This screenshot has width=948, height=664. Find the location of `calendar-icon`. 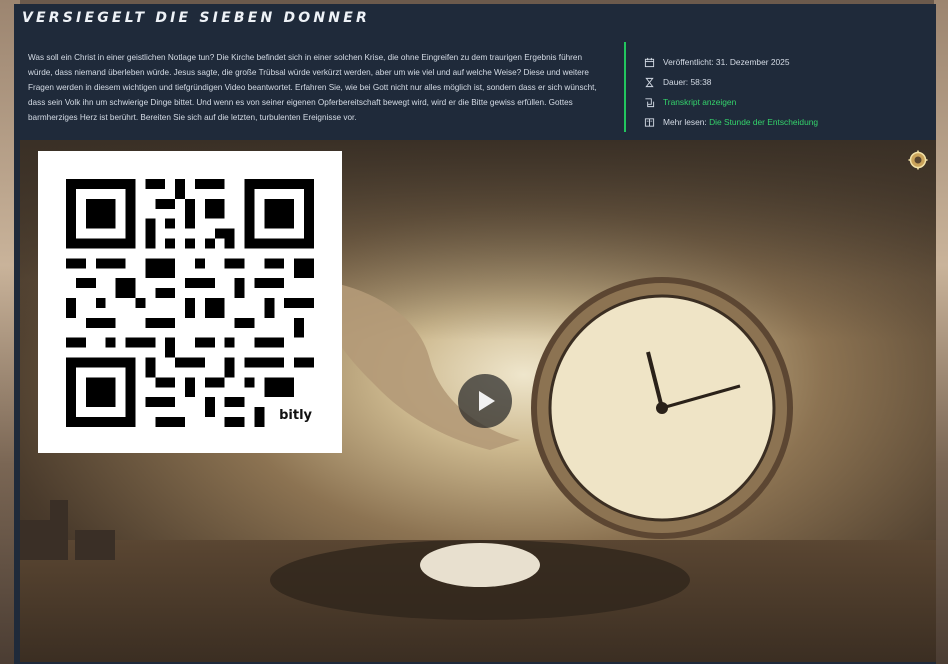

calendar-icon is located at coordinates (649, 62).